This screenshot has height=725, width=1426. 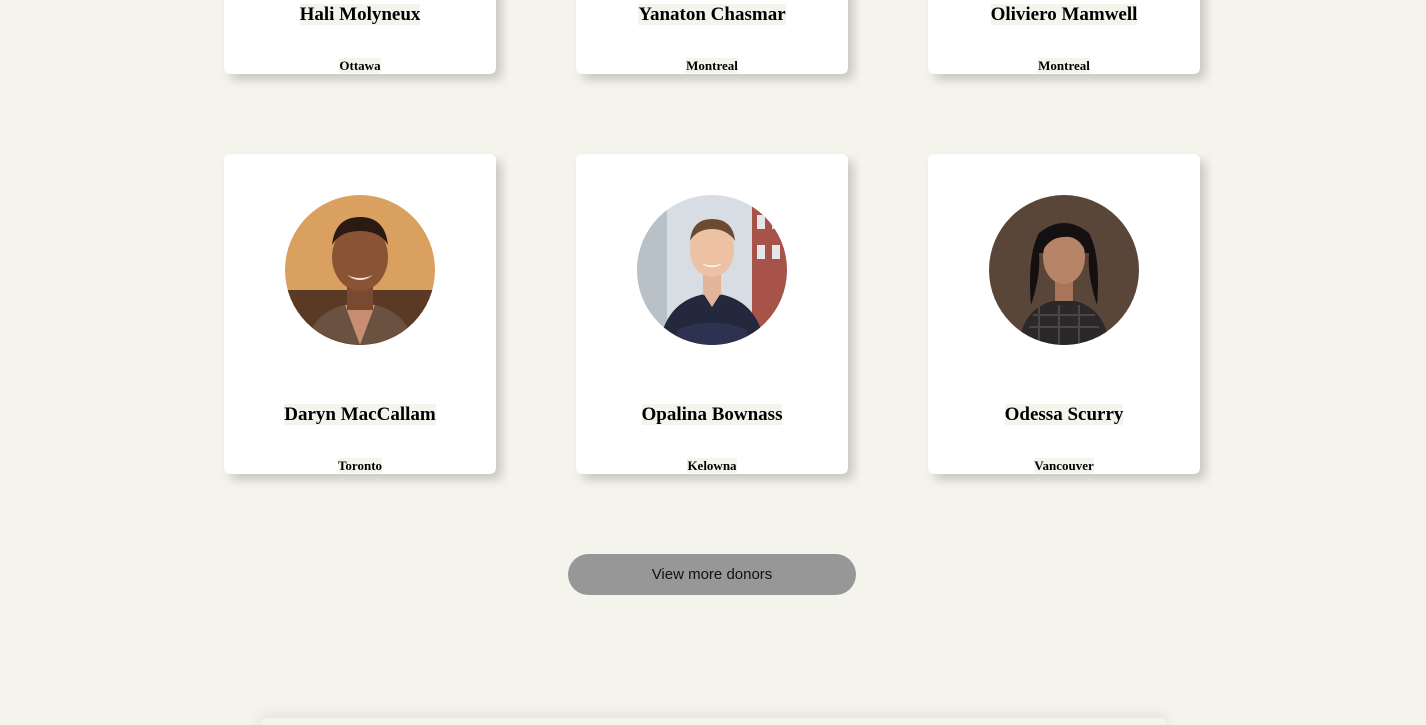 I want to click on donor-city: Toronto, so click(x=360, y=465).